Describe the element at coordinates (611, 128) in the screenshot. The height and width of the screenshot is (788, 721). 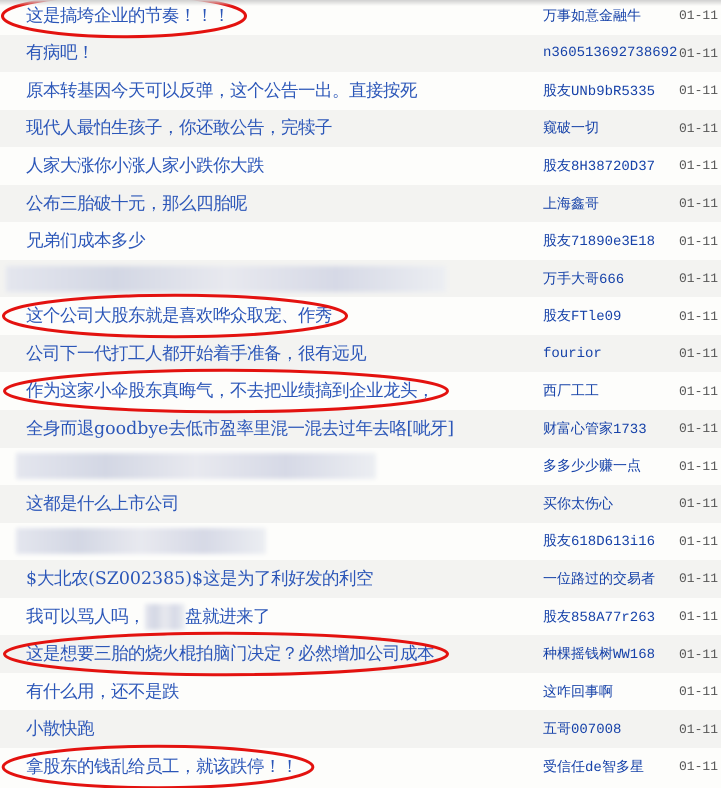
I see `author-name: 窥破一切` at that location.